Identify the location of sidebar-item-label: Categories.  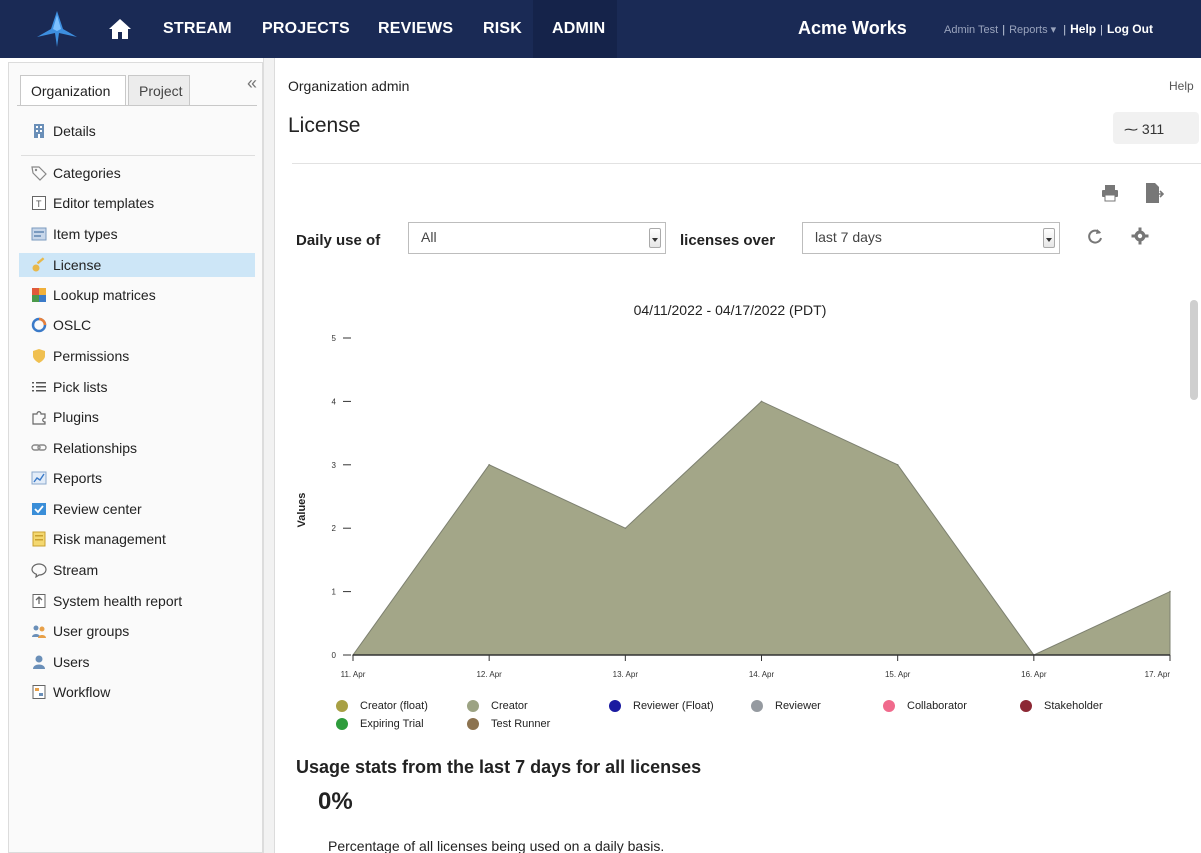
(87, 173).